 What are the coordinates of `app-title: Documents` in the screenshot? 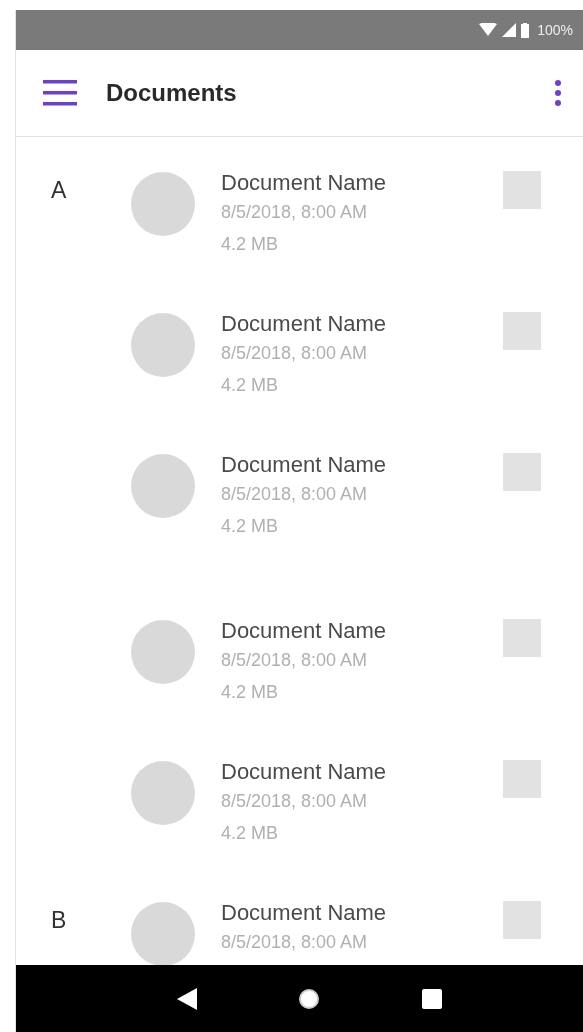 It's located at (172, 93).